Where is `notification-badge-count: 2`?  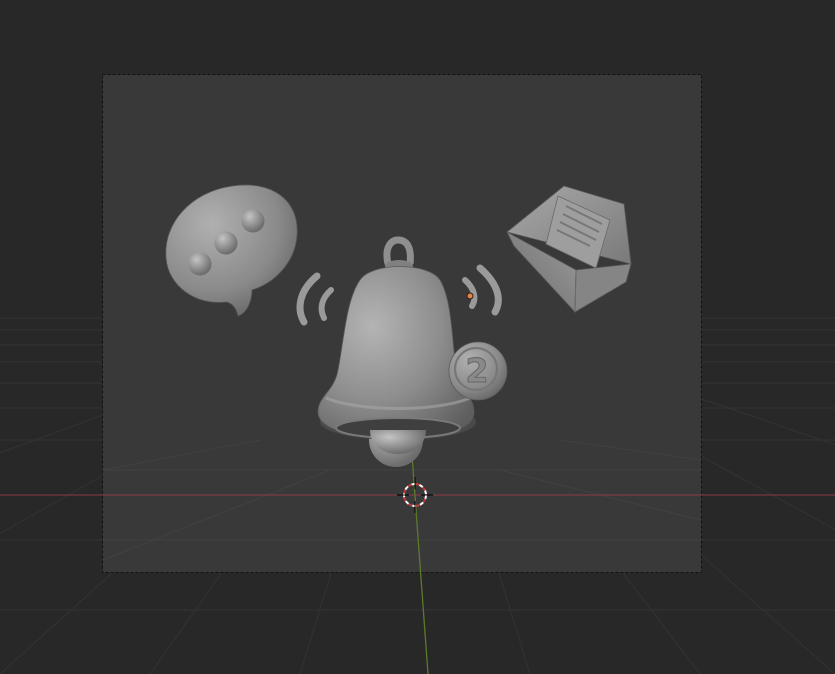 notification-badge-count: 2 is located at coordinates (477, 370).